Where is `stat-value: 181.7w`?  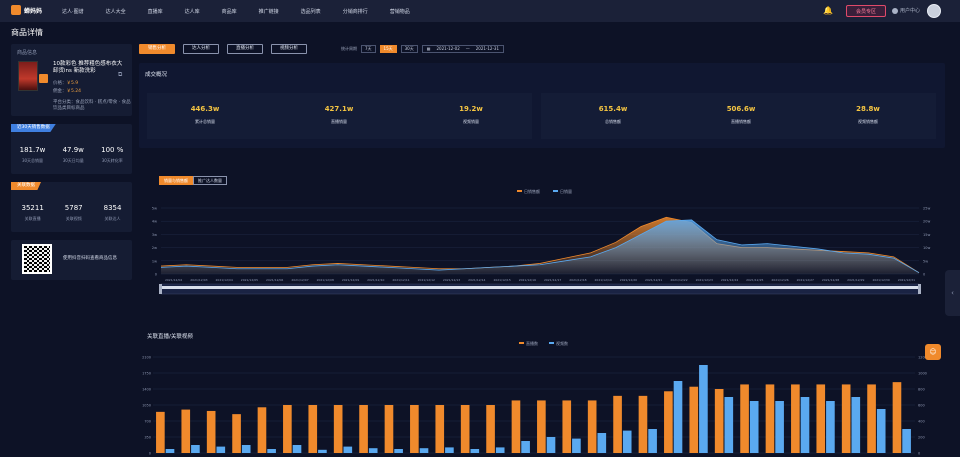
stat-value: 181.7w is located at coordinates (32, 150).